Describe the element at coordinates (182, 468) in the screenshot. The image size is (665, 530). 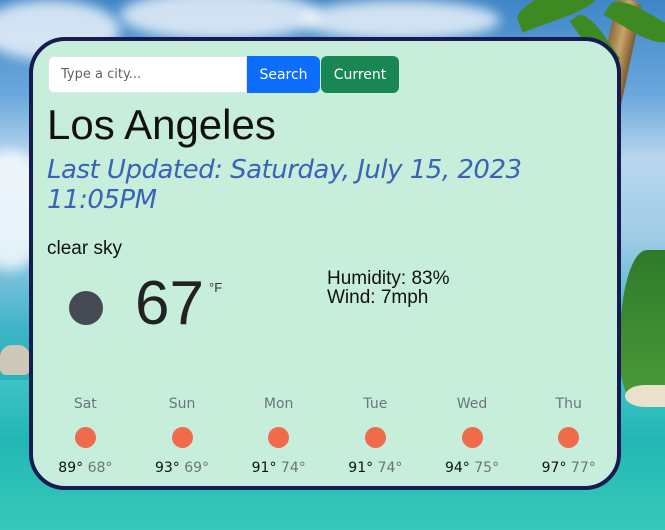
I see `forecast-temps: 93° 69°` at that location.